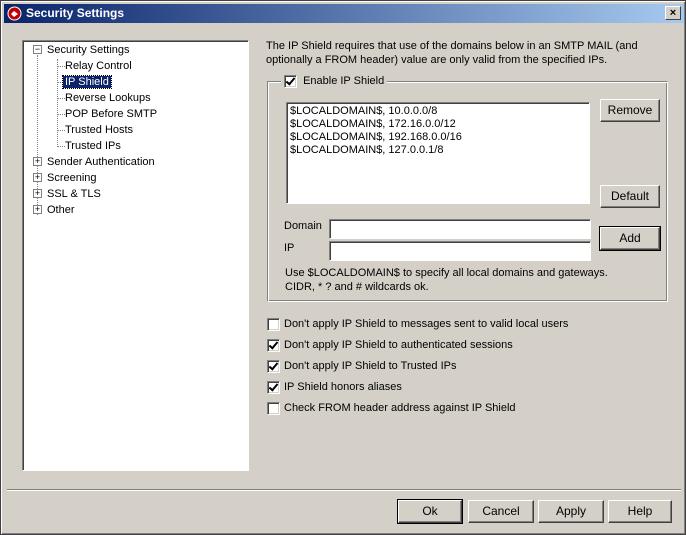 The width and height of the screenshot is (686, 535). I want to click on ip-input, so click(460, 251).